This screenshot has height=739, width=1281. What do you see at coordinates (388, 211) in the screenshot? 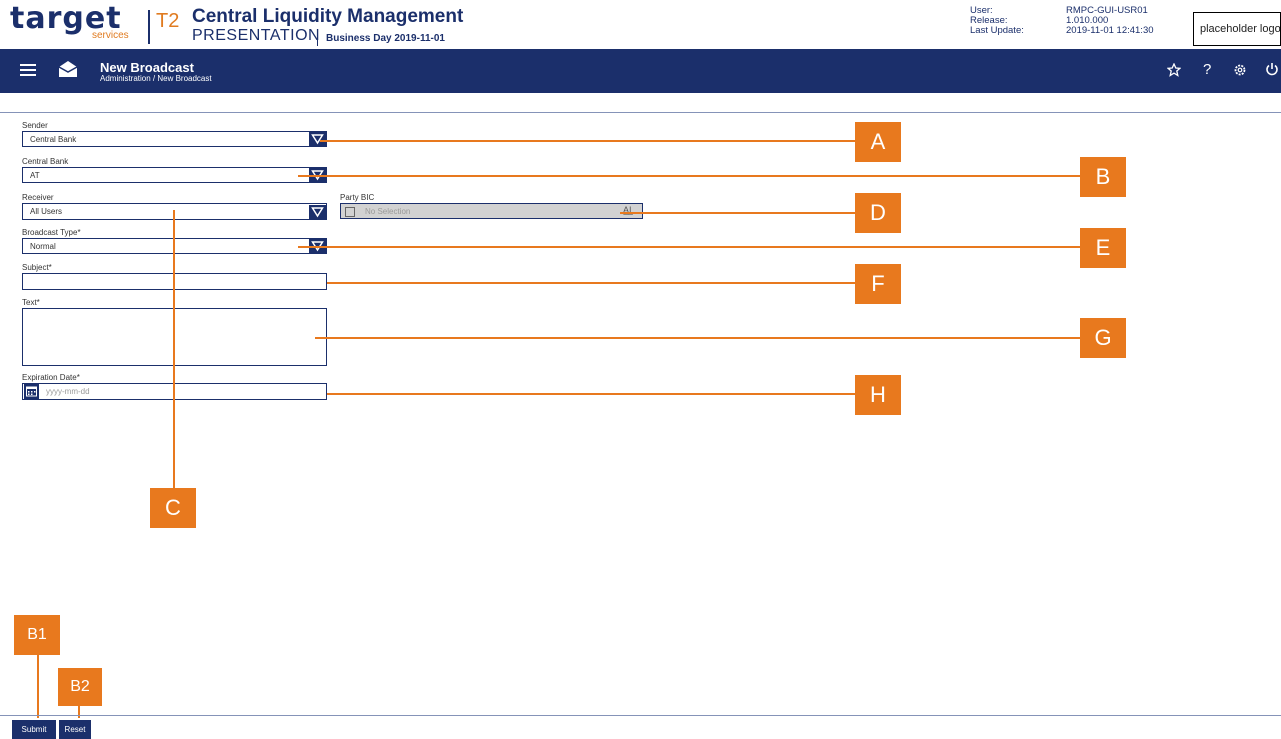
I see `party-bic-value: No Selection` at bounding box center [388, 211].